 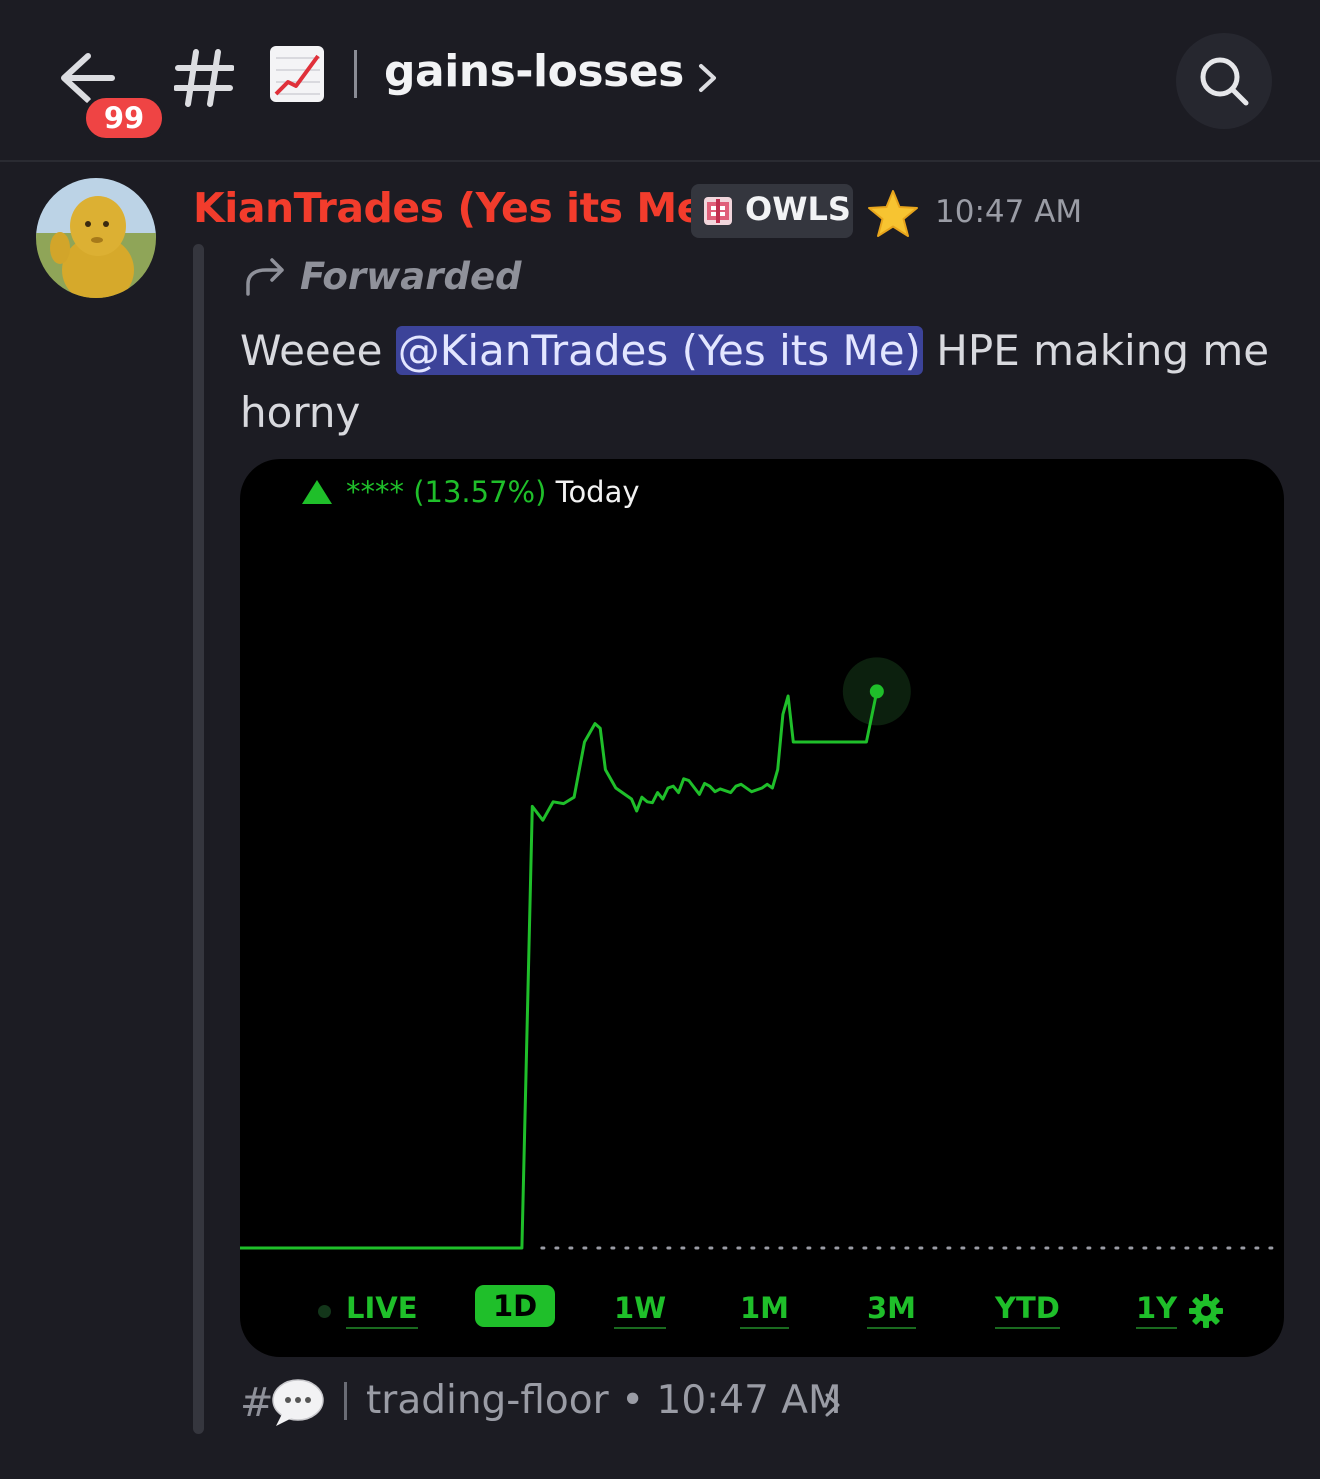 What do you see at coordinates (1206, 1311) in the screenshot?
I see `gear-icon` at bounding box center [1206, 1311].